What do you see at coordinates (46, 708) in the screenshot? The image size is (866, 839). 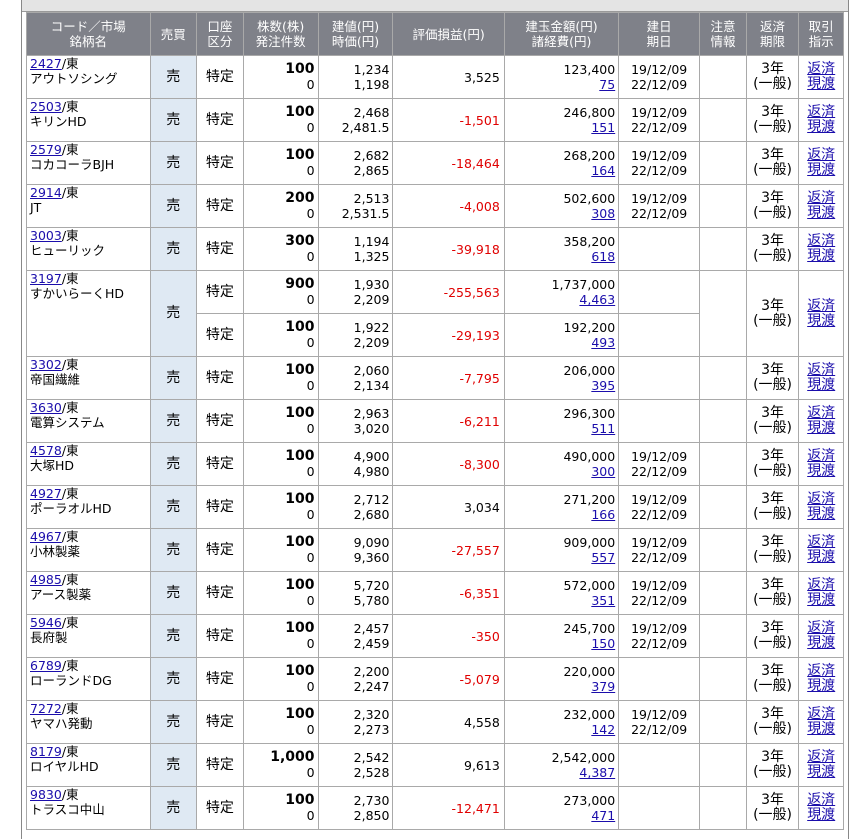 I see `stock-code-link: 7272` at bounding box center [46, 708].